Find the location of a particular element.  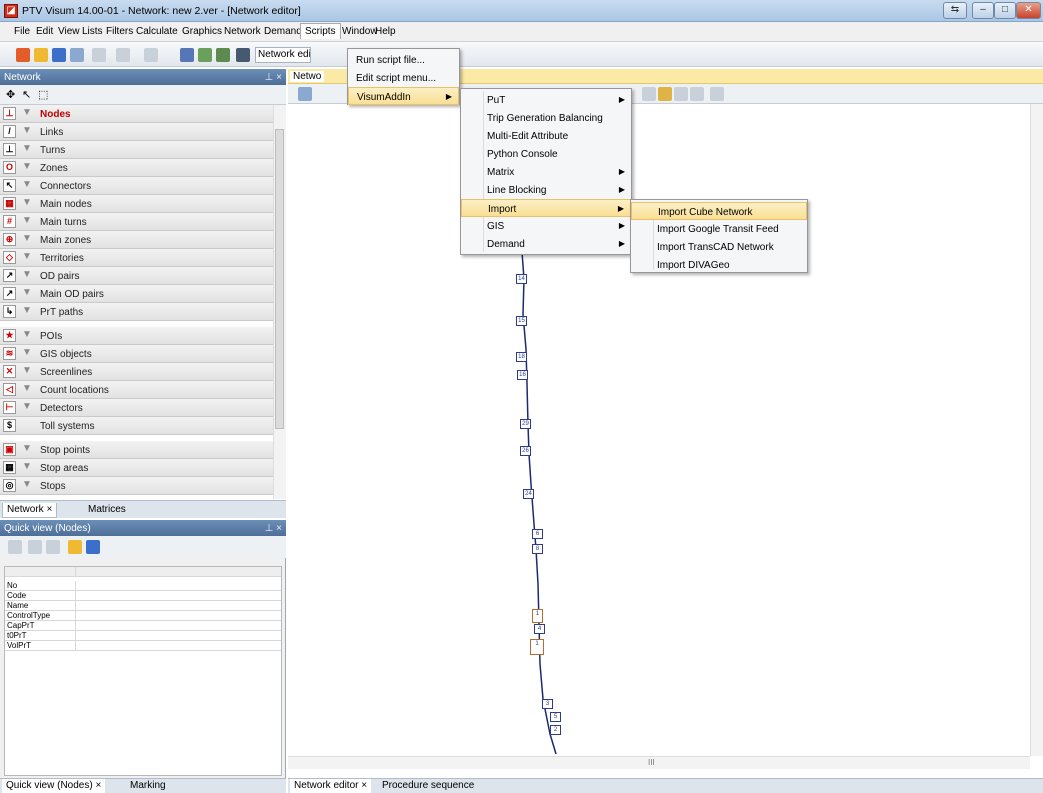

network-item-screenlines: ✕ ▼ Screenlines is located at coordinates (136, 372).